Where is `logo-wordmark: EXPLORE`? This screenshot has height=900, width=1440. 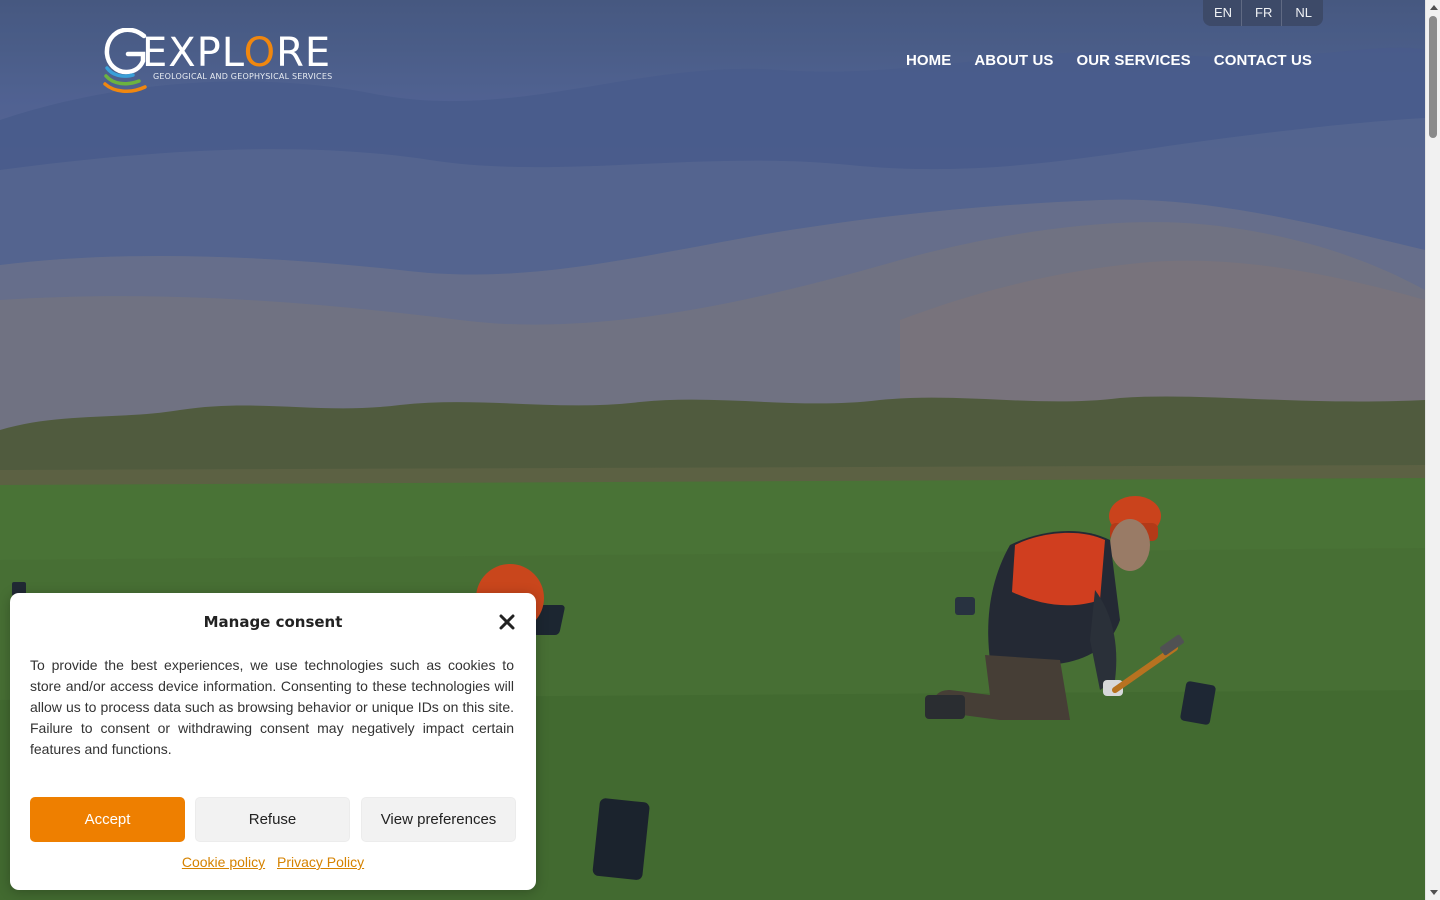
logo-wordmark: EXPLORE is located at coordinates (237, 53).